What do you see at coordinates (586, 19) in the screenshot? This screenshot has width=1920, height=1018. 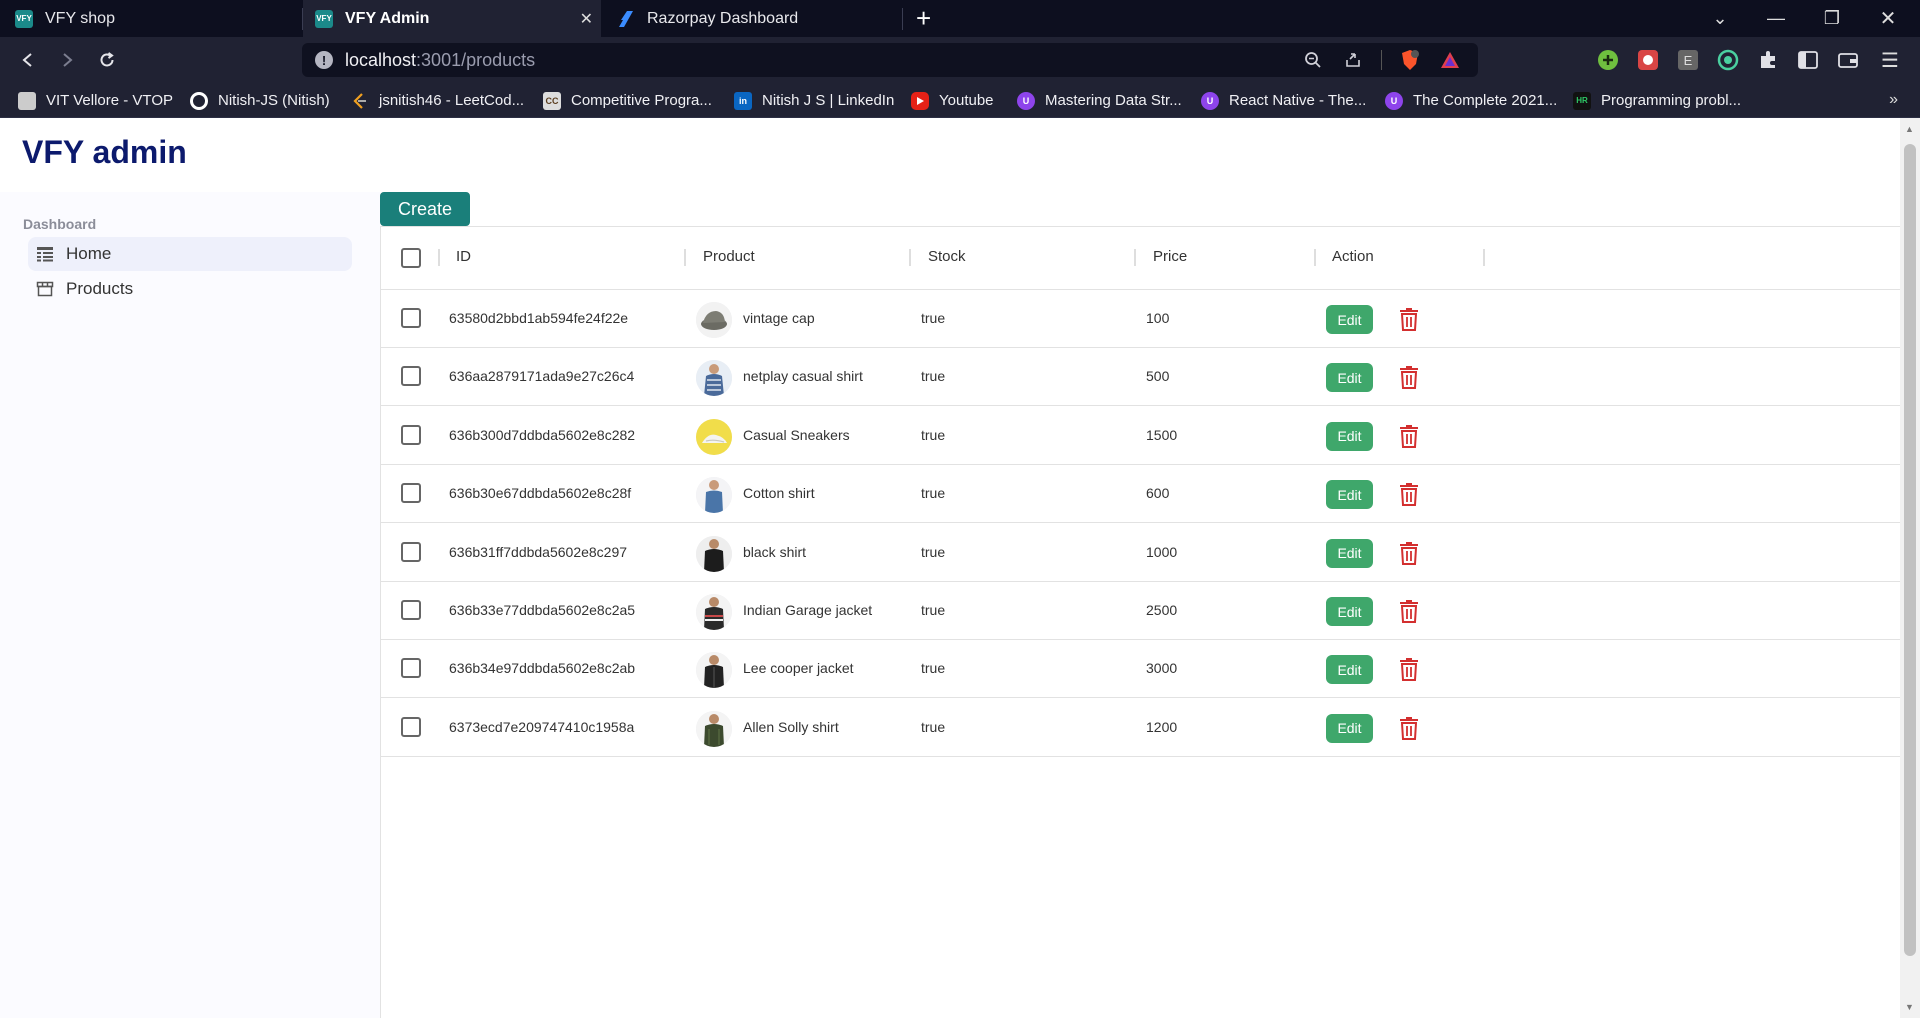 I see `close-tab-icon: ✕` at bounding box center [586, 19].